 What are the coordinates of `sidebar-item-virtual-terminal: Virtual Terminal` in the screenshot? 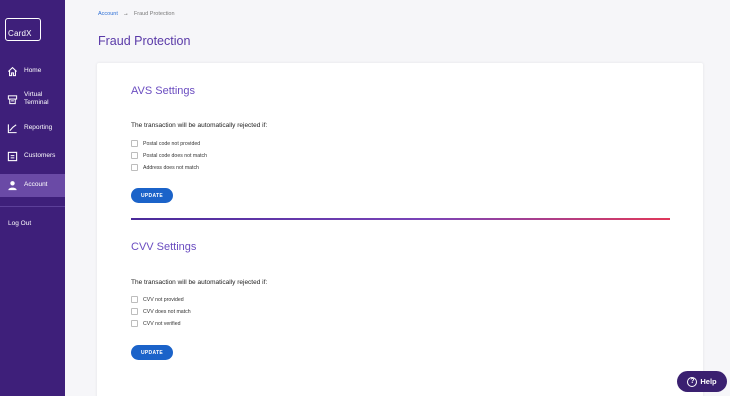 It's located at (32, 99).